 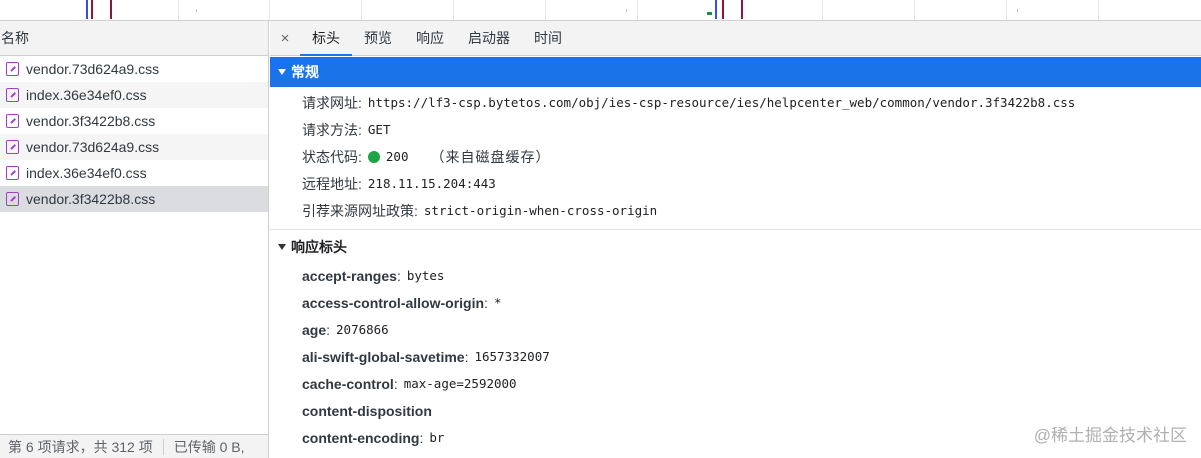 I want to click on header-name: content-disposition, so click(x=367, y=410).